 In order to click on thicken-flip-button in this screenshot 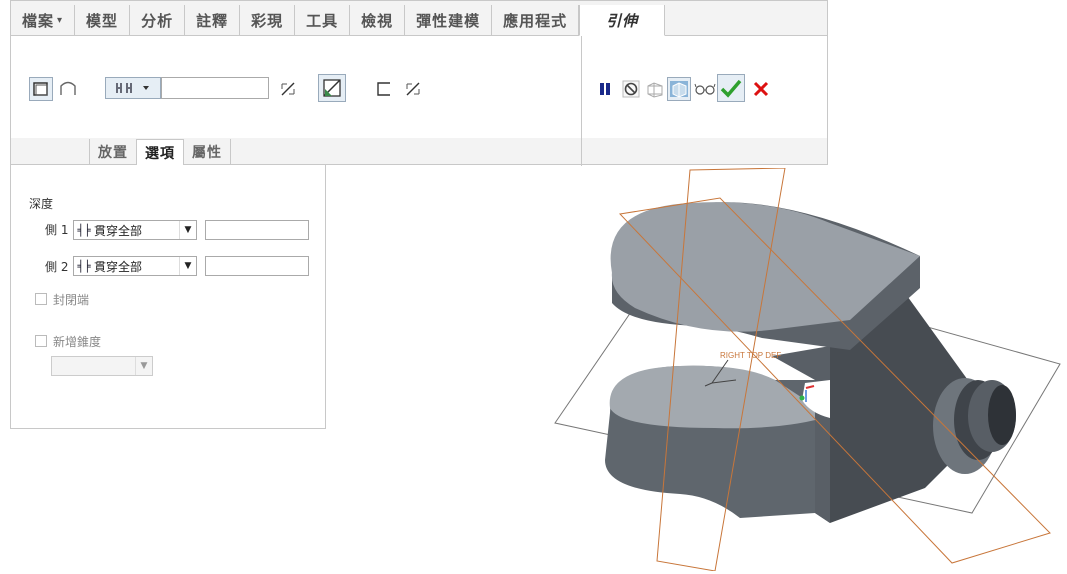, I will do `click(413, 89)`.